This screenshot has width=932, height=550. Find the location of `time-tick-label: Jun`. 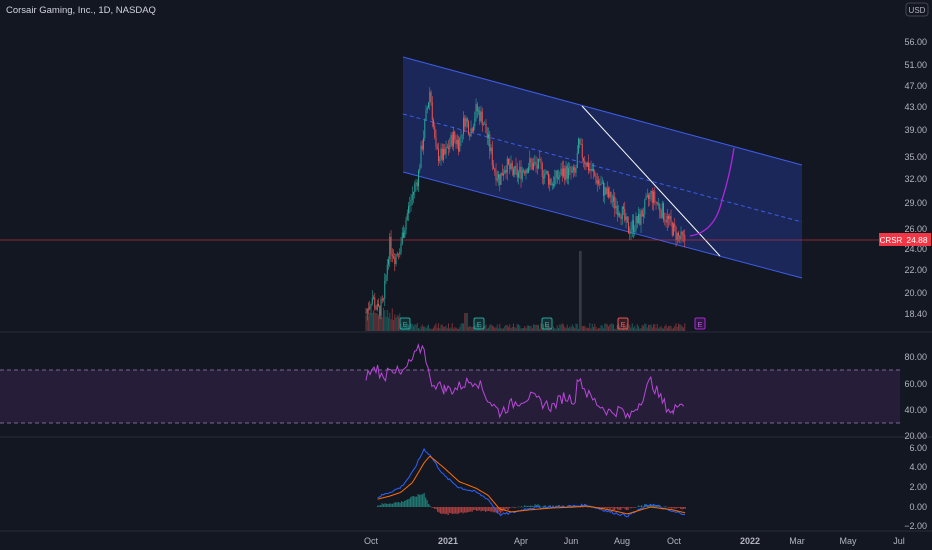

time-tick-label: Jun is located at coordinates (571, 541).